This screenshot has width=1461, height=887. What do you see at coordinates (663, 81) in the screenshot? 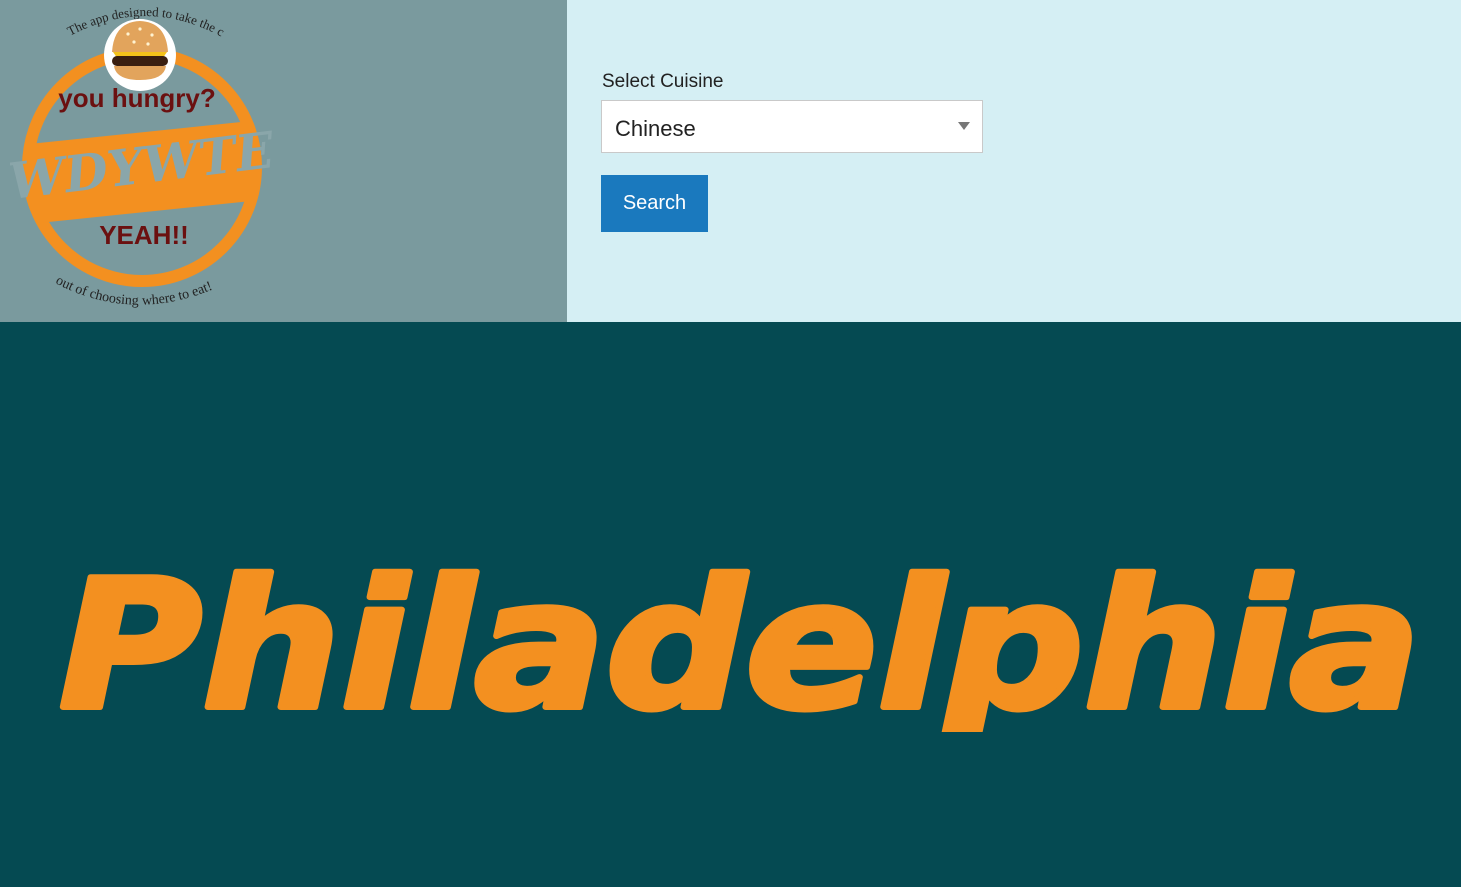
I see `cuisine-label: Select Cuisine` at bounding box center [663, 81].